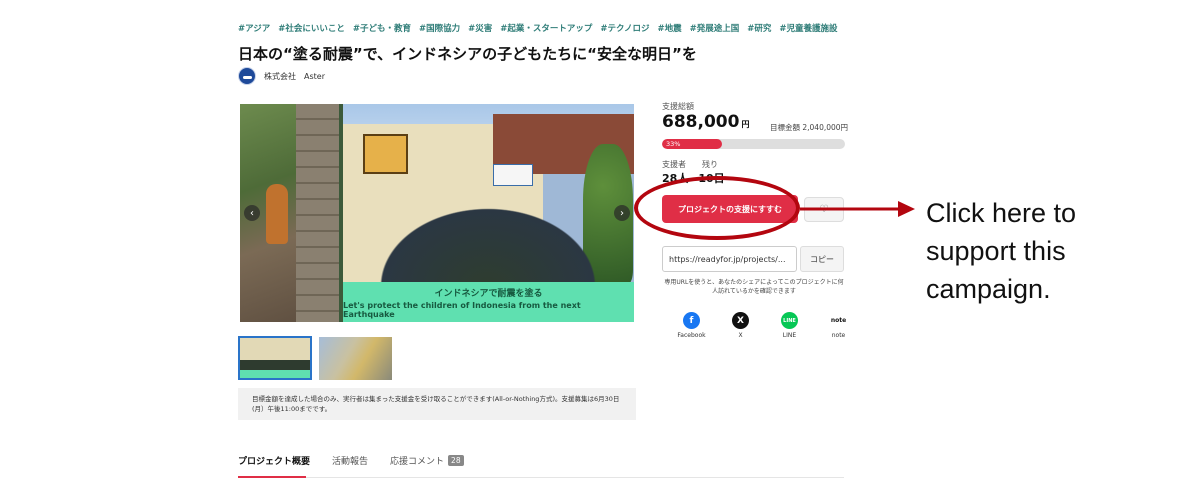  What do you see at coordinates (691, 320) in the screenshot?
I see `facebook-icon: f` at bounding box center [691, 320].